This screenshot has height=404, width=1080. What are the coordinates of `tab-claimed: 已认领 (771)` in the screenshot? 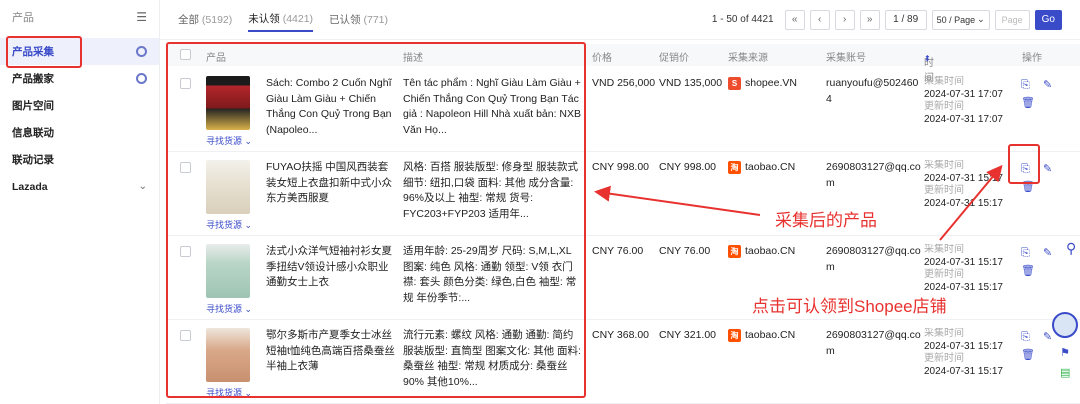 It's located at (358, 19).